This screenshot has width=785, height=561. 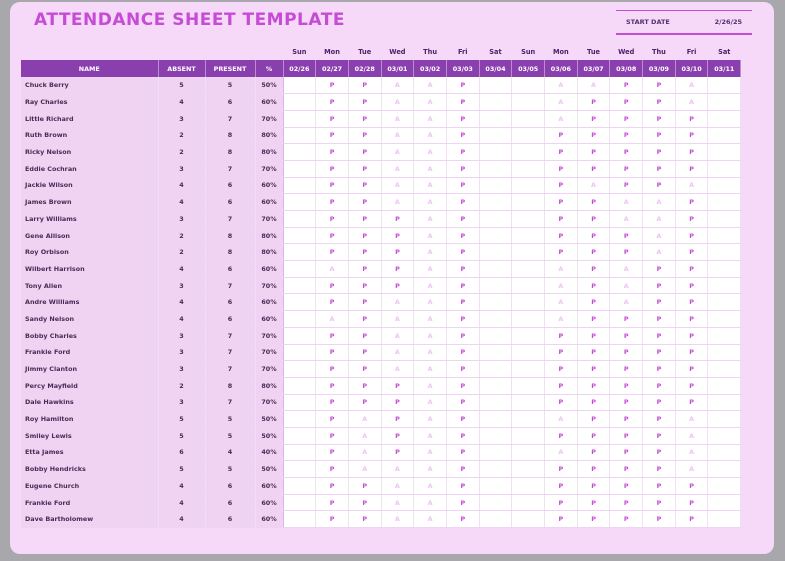 What do you see at coordinates (230, 319) in the screenshot?
I see `present-count: 6` at bounding box center [230, 319].